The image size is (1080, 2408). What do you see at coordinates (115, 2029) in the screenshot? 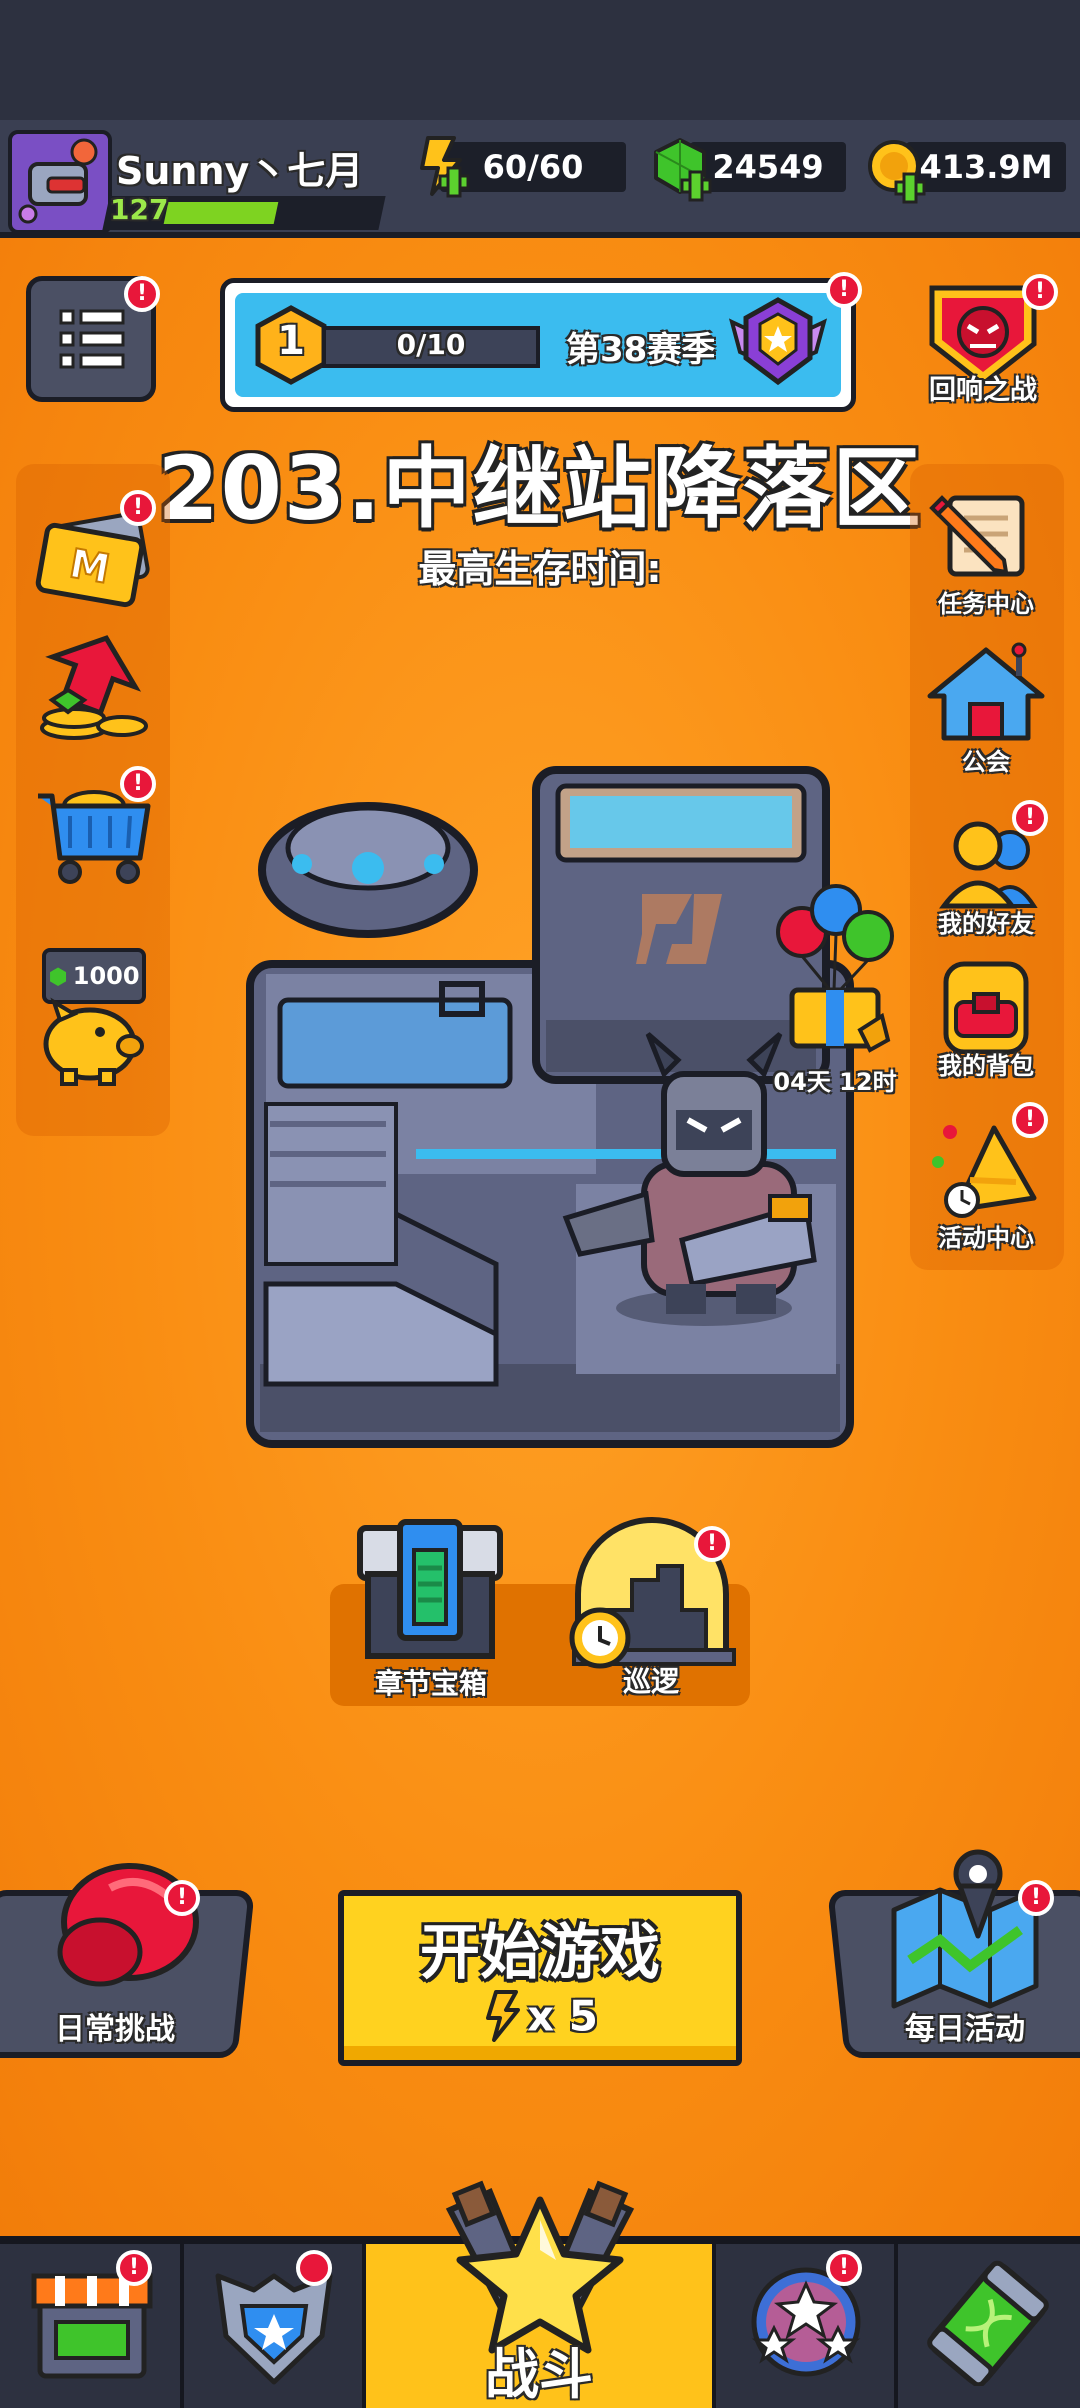
I see `daily-challenge-label: 日常挑战` at bounding box center [115, 2029].